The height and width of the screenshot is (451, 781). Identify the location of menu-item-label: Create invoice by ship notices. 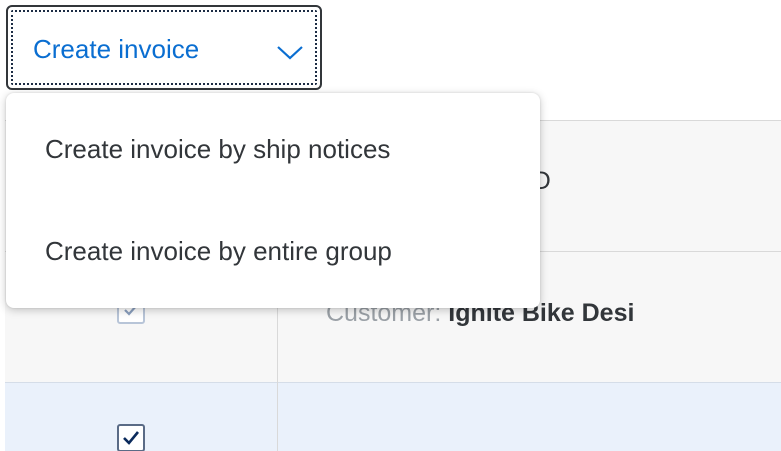
(218, 149).